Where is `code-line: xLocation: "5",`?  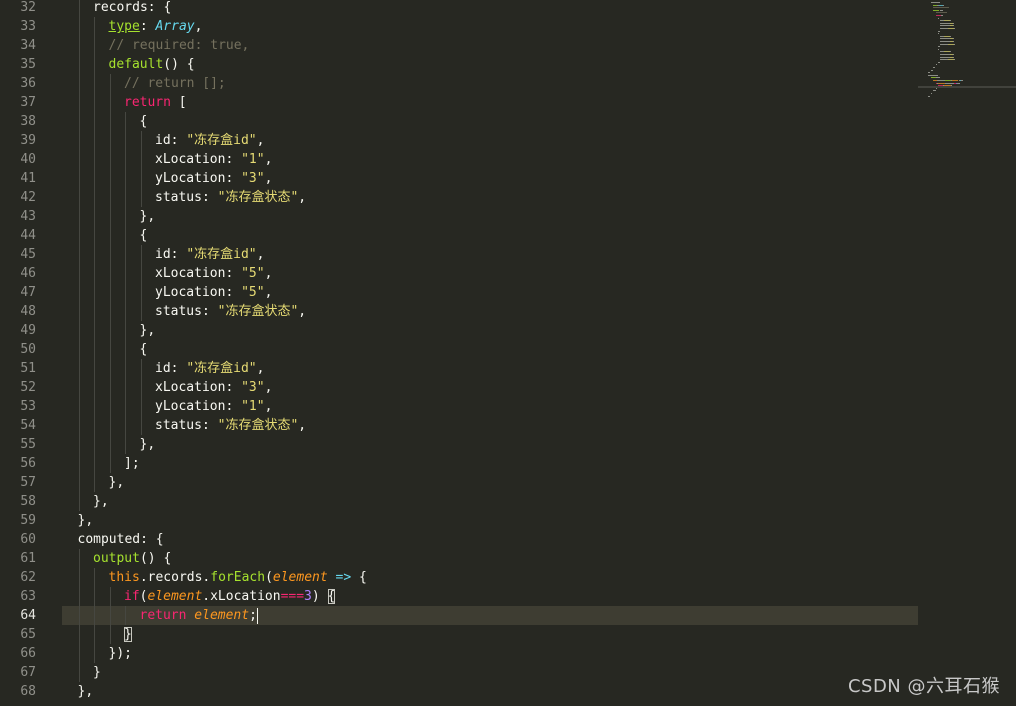 code-line: xLocation: "5", is located at coordinates (490, 273).